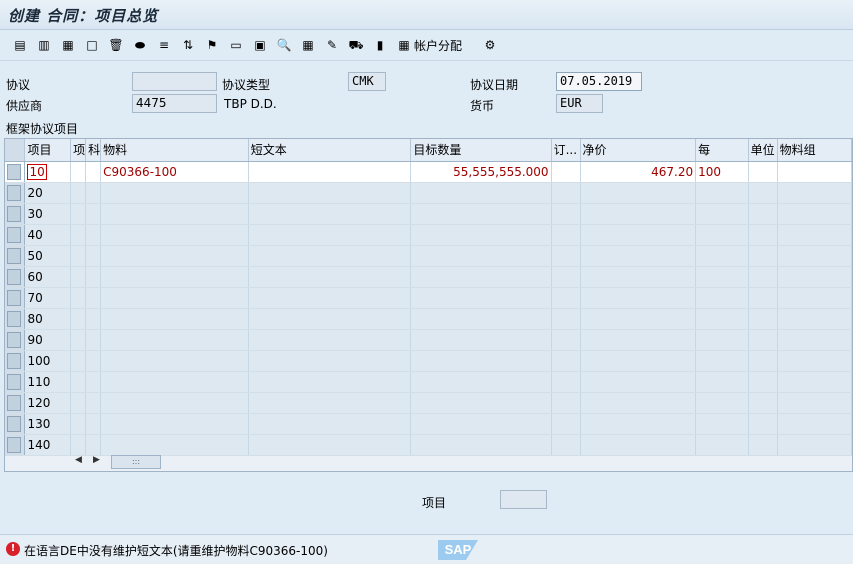 The image size is (853, 564). I want to click on agreement-type-field: CMK, so click(367, 81).